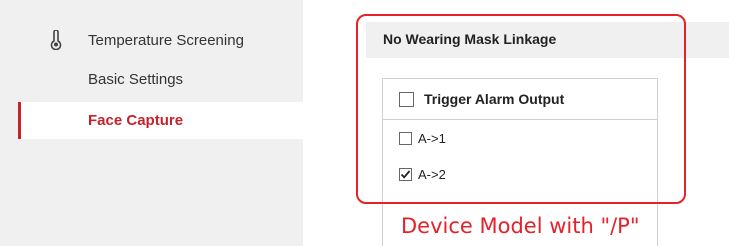 Image resolution: width=729 pixels, height=246 pixels. Describe the element at coordinates (136, 120) in the screenshot. I see `sidebar-item-label: Face Capture` at that location.